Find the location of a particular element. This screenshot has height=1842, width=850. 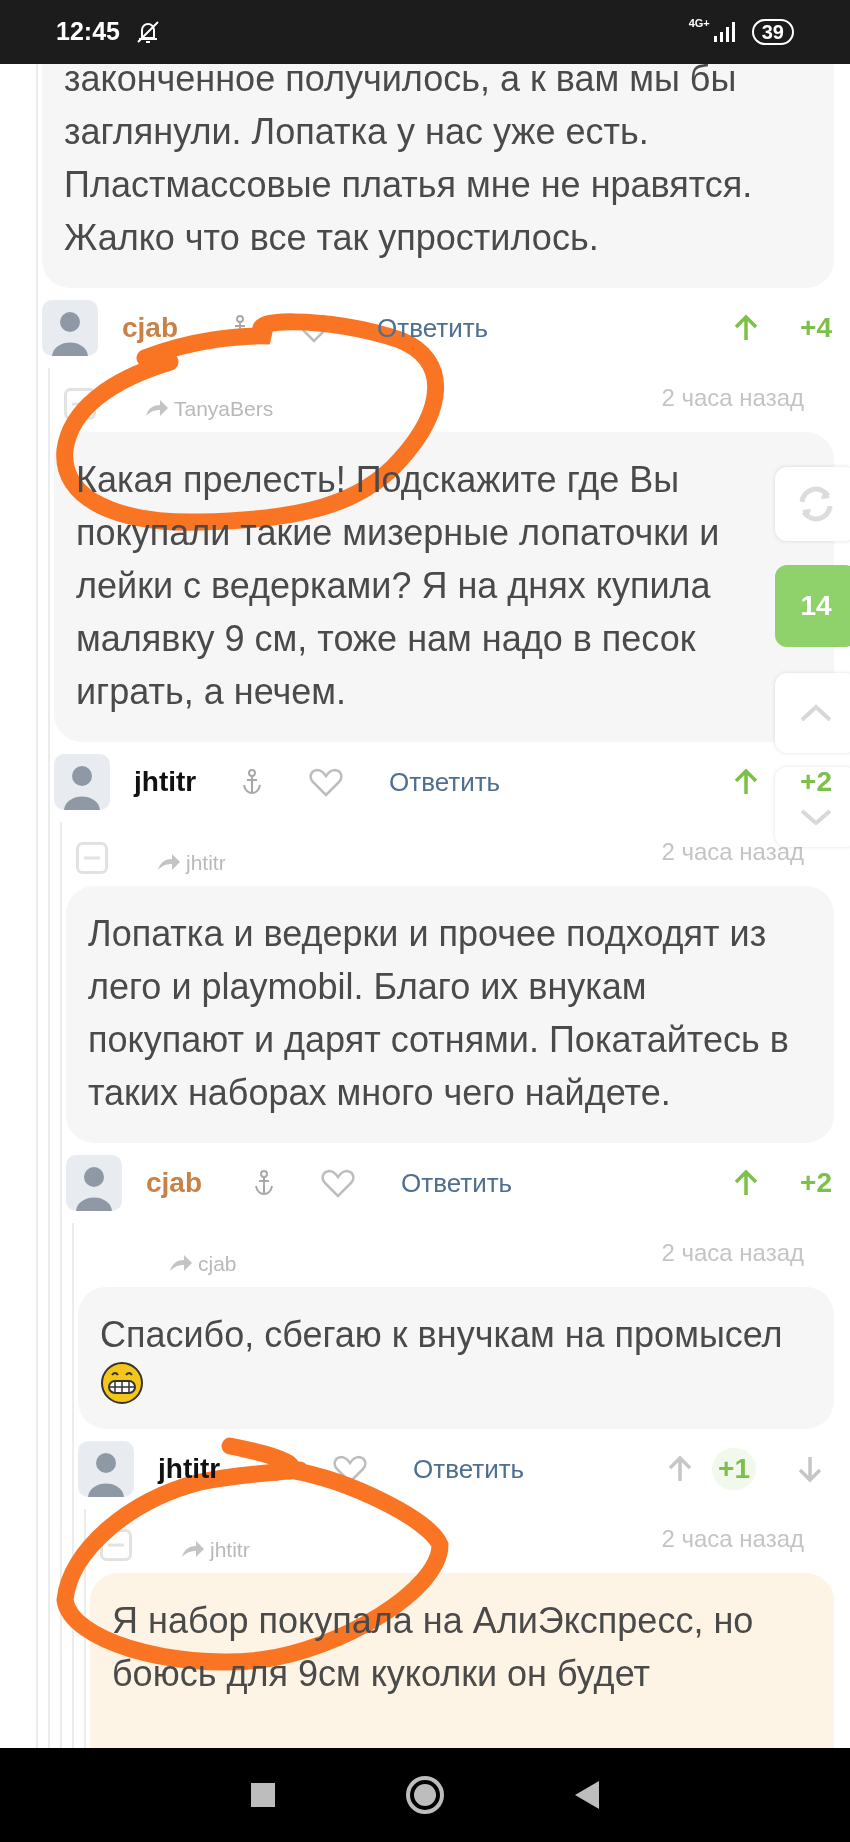

clock: 12:45 is located at coordinates (88, 32).